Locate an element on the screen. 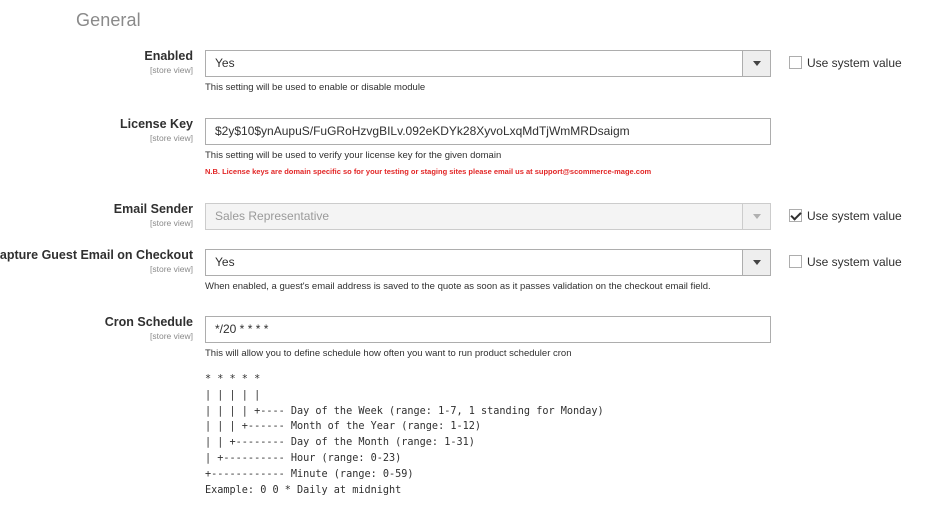 The width and height of the screenshot is (926, 511). capture-guest-email-use-system-value-label: Use system value is located at coordinates (854, 262).